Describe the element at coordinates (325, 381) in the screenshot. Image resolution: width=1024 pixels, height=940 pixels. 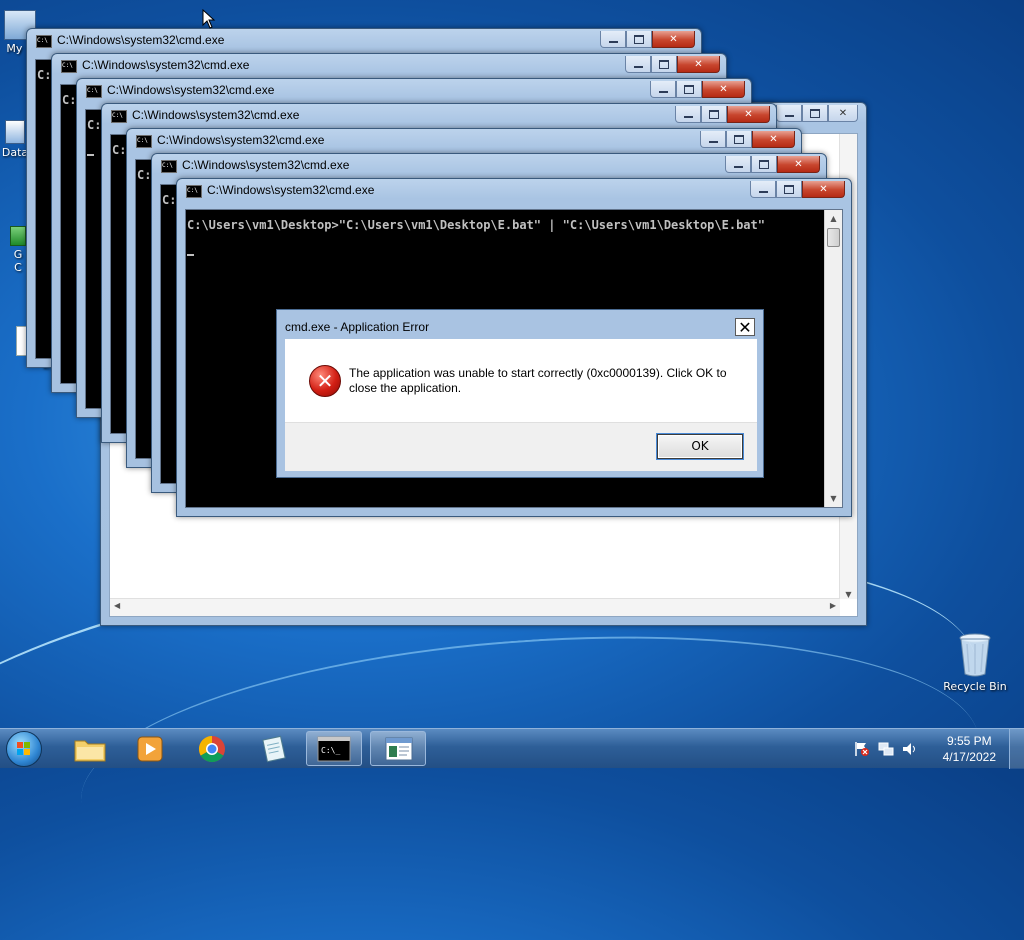
I see `error-icon: ✕` at that location.